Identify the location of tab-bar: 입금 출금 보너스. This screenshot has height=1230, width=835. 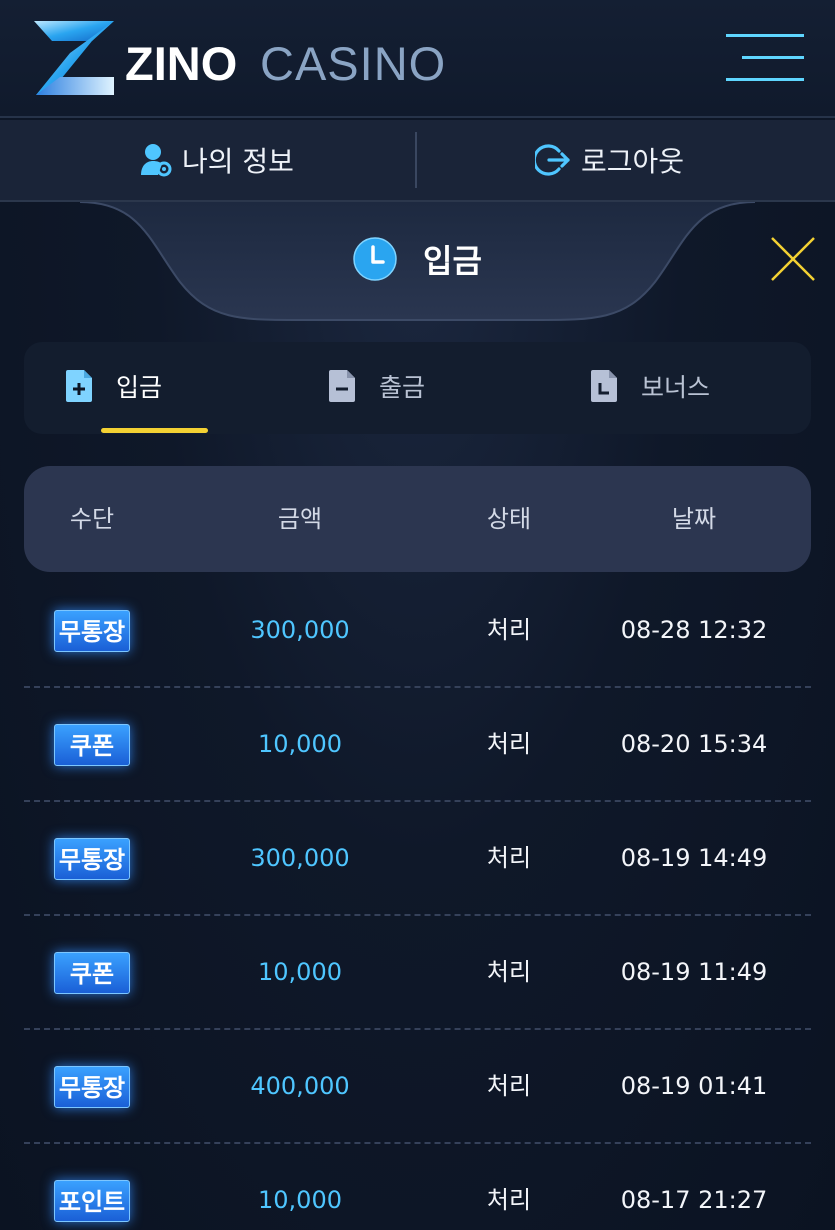
(417, 388).